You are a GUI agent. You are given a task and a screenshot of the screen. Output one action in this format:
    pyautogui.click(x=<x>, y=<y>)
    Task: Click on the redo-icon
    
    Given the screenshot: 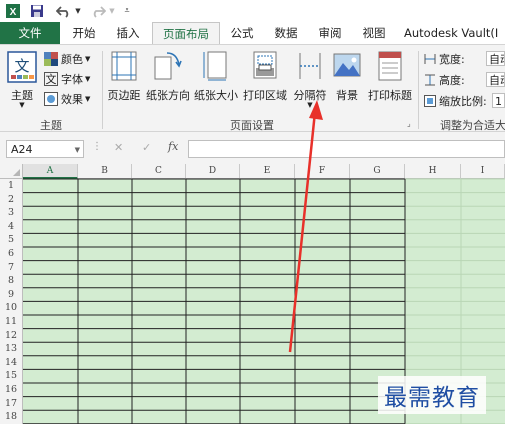 What is the action you would take?
    pyautogui.click(x=98, y=11)
    